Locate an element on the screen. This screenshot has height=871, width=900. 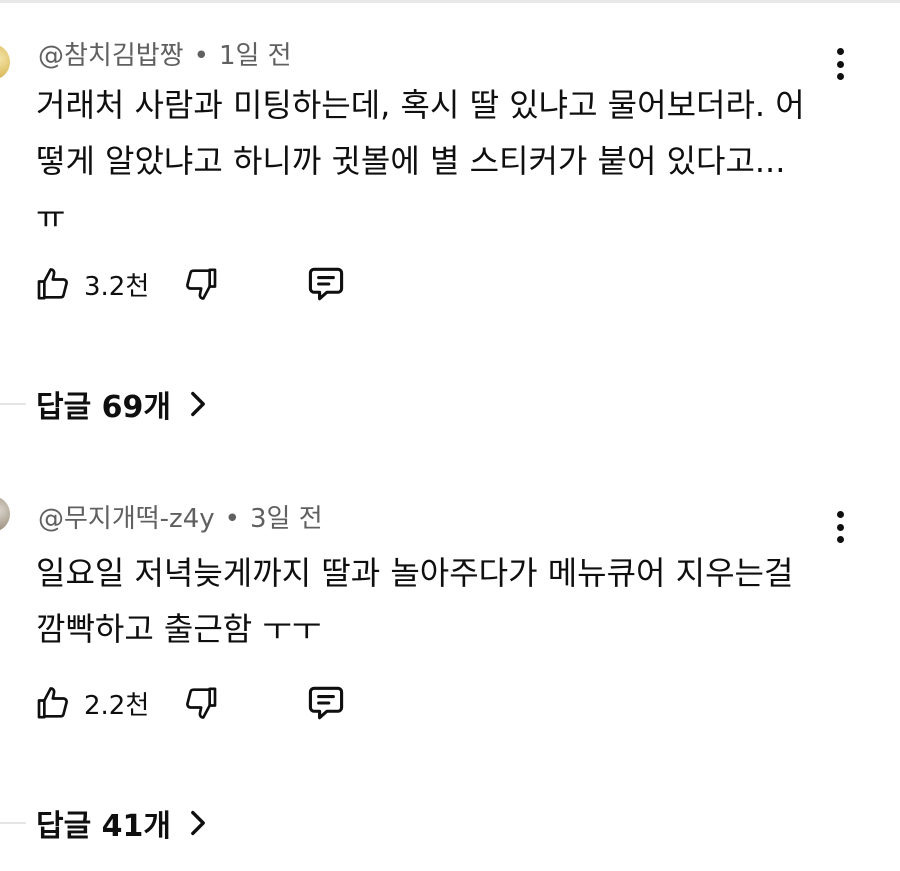
more-options-button is located at coordinates (840, 527).